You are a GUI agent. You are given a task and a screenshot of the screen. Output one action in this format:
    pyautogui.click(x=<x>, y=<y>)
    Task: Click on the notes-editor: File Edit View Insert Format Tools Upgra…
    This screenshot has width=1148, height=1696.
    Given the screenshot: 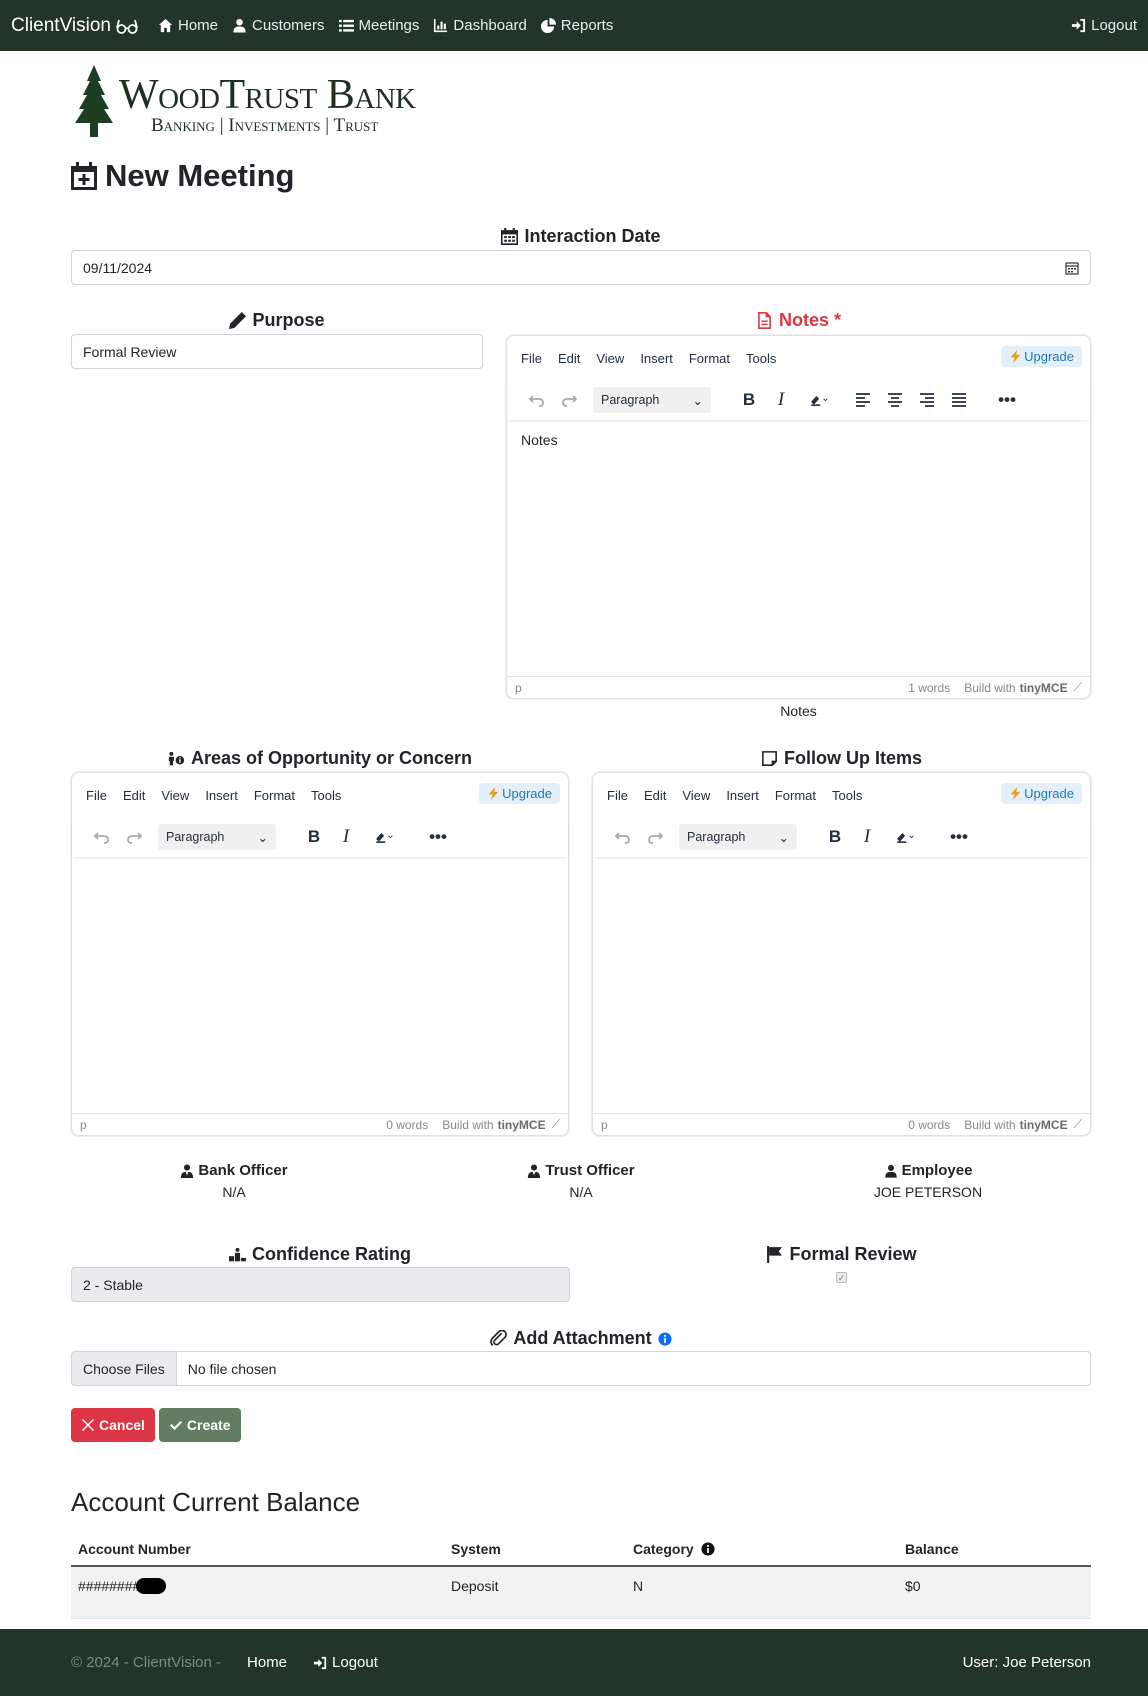 What is the action you would take?
    pyautogui.click(x=798, y=517)
    